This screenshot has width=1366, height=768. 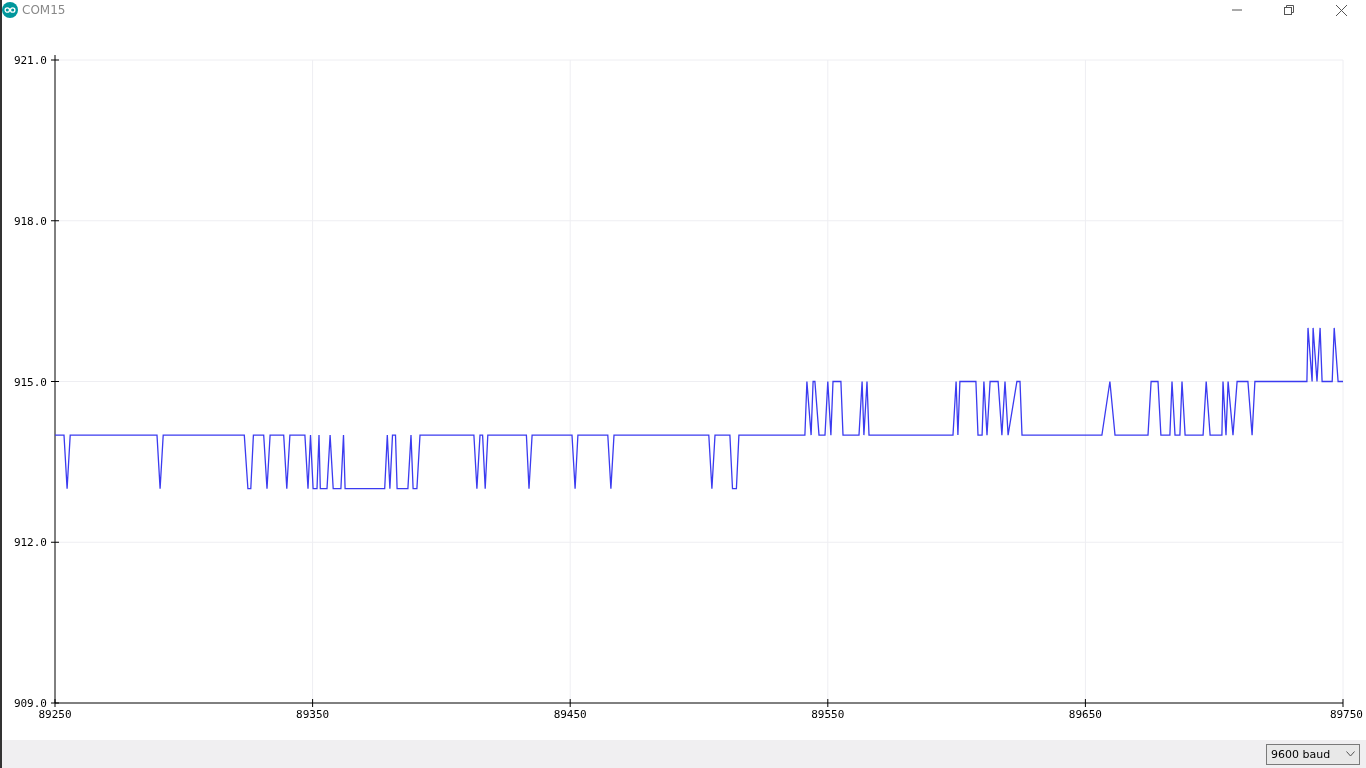 I want to click on y-tick-label: 915.0, so click(x=30, y=382).